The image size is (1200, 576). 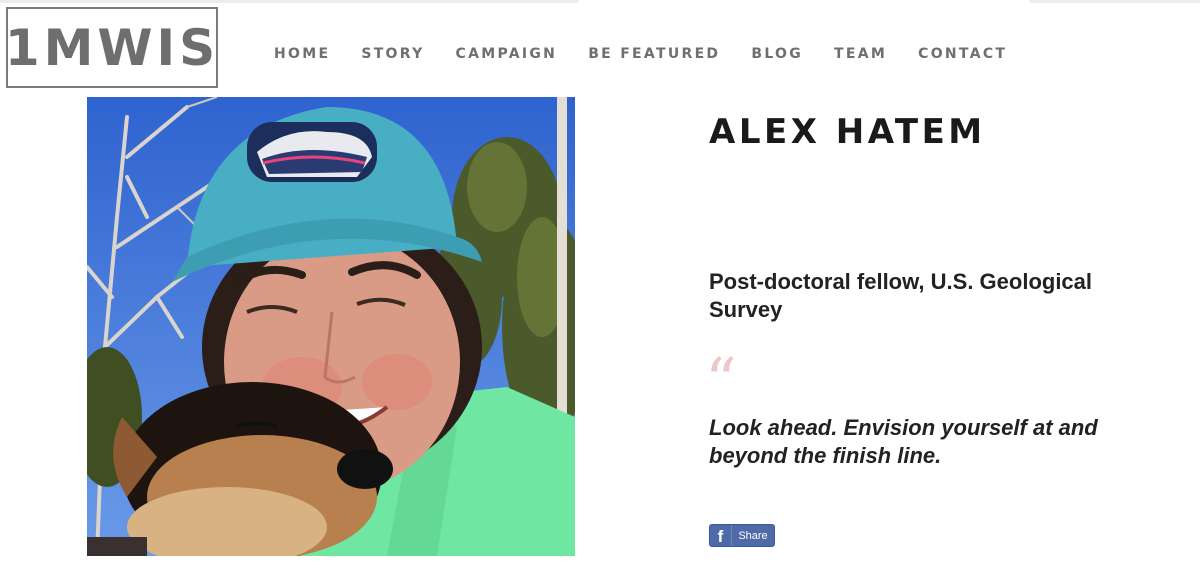 I want to click on nav-item-be-featured: BE FEATURED, so click(x=654, y=54).